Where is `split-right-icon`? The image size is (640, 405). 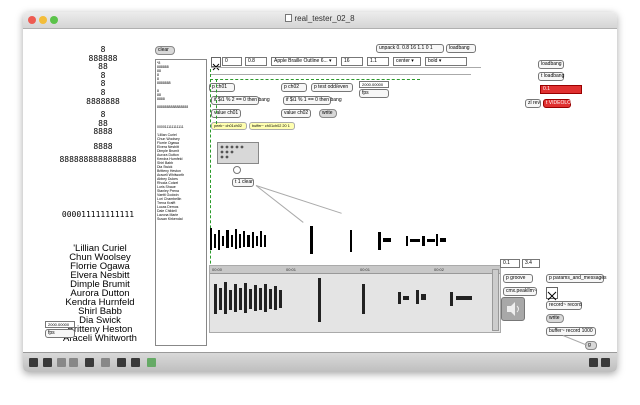 split-right-icon is located at coordinates (605, 362).